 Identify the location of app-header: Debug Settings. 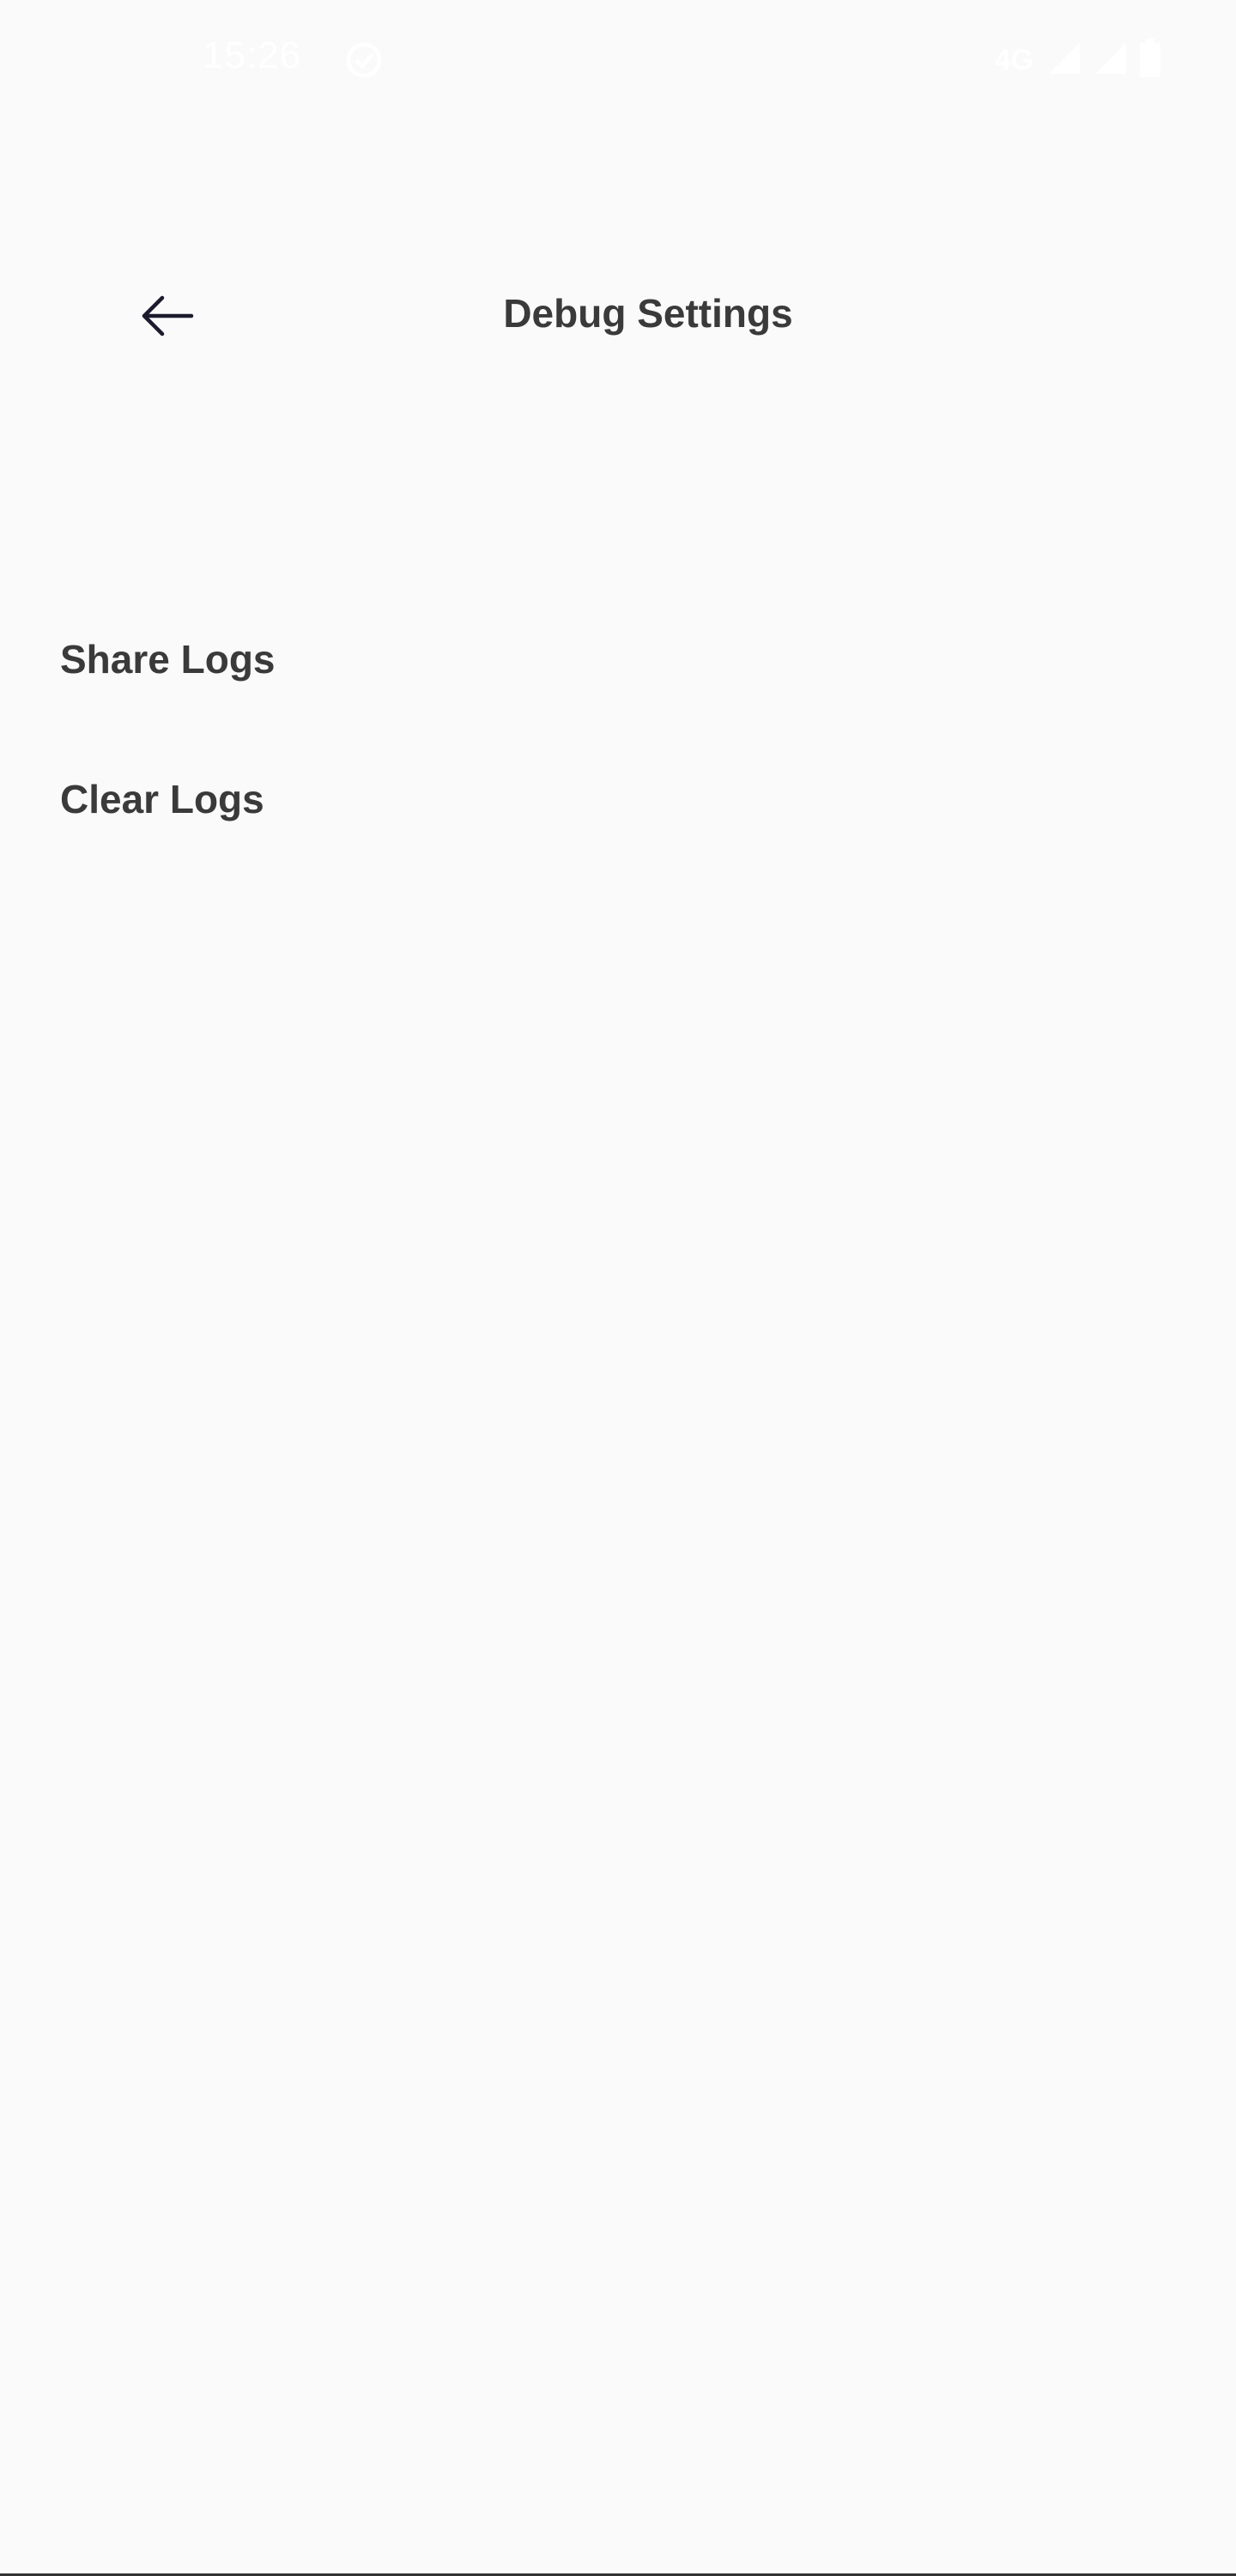
(618, 318).